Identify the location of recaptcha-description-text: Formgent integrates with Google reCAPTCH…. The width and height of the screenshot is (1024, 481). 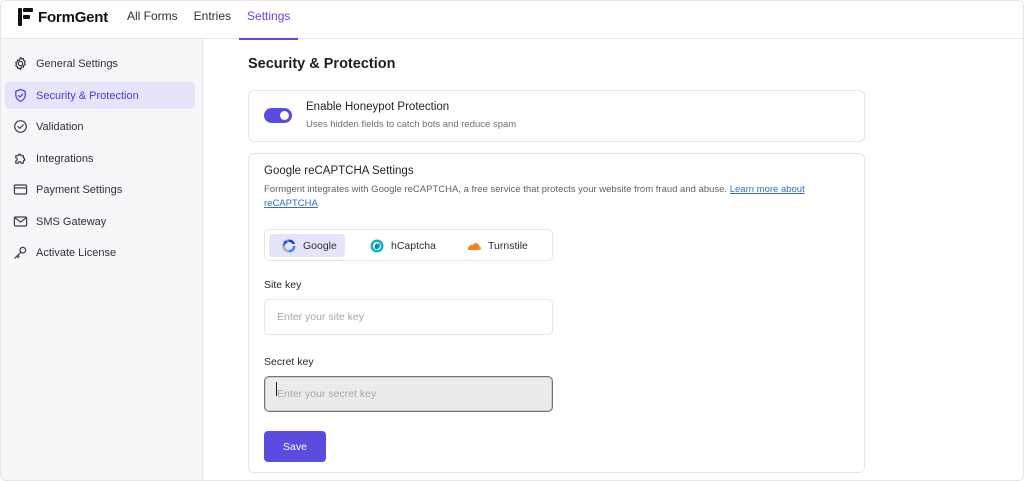
(496, 189).